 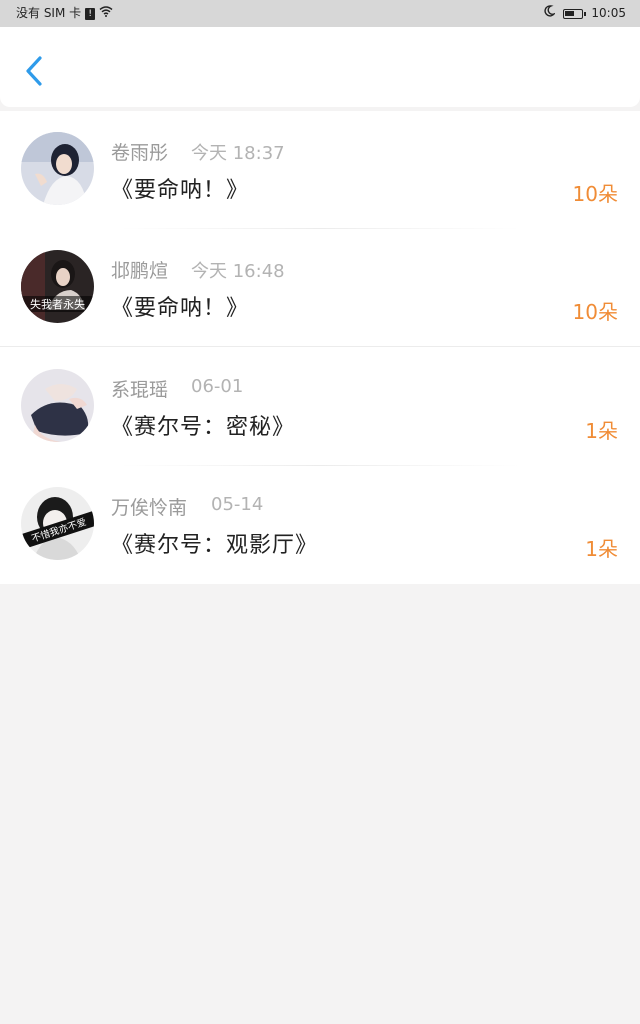 What do you see at coordinates (57, 523) in the screenshot?
I see `avatar: 不惜我亦不爱` at bounding box center [57, 523].